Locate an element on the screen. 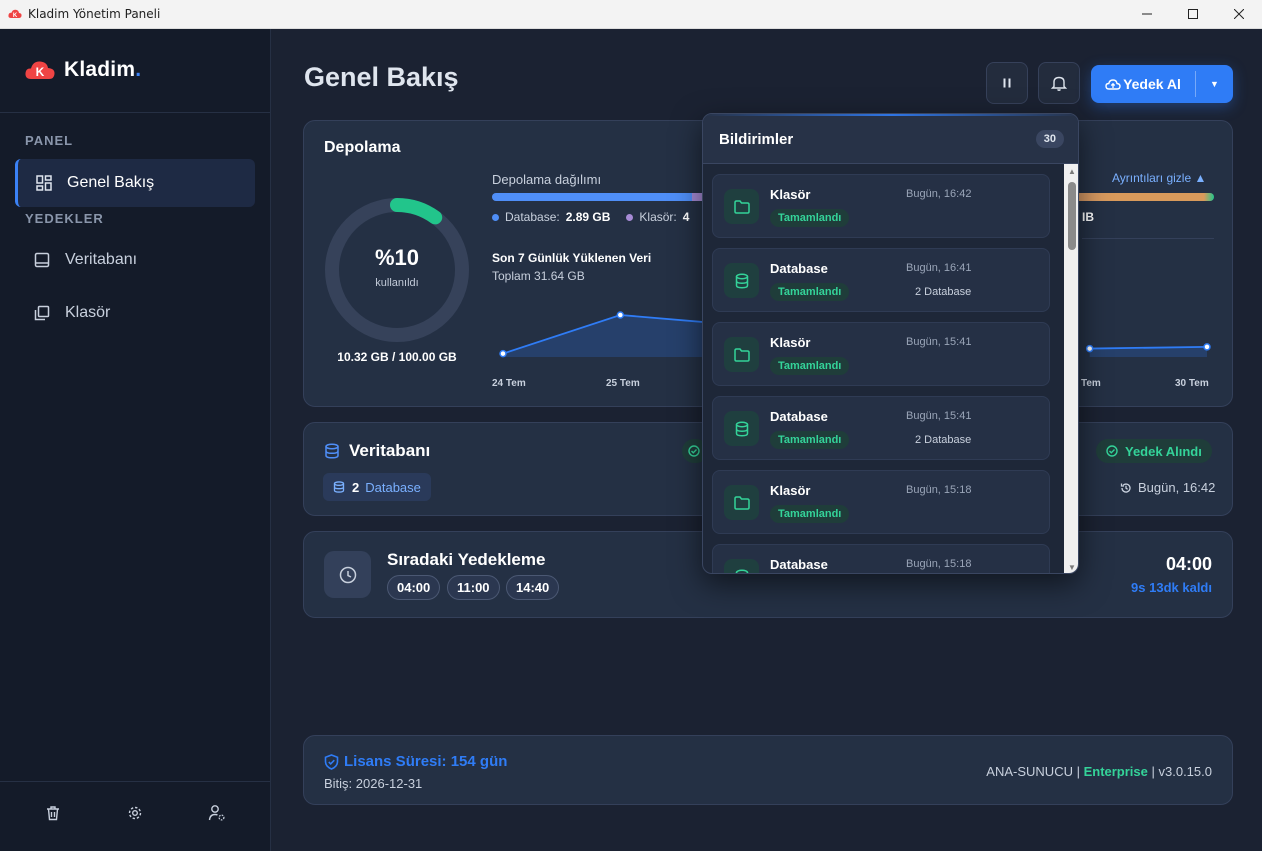  notifications-scrollbar: ▲ ▼ is located at coordinates (1071, 368).